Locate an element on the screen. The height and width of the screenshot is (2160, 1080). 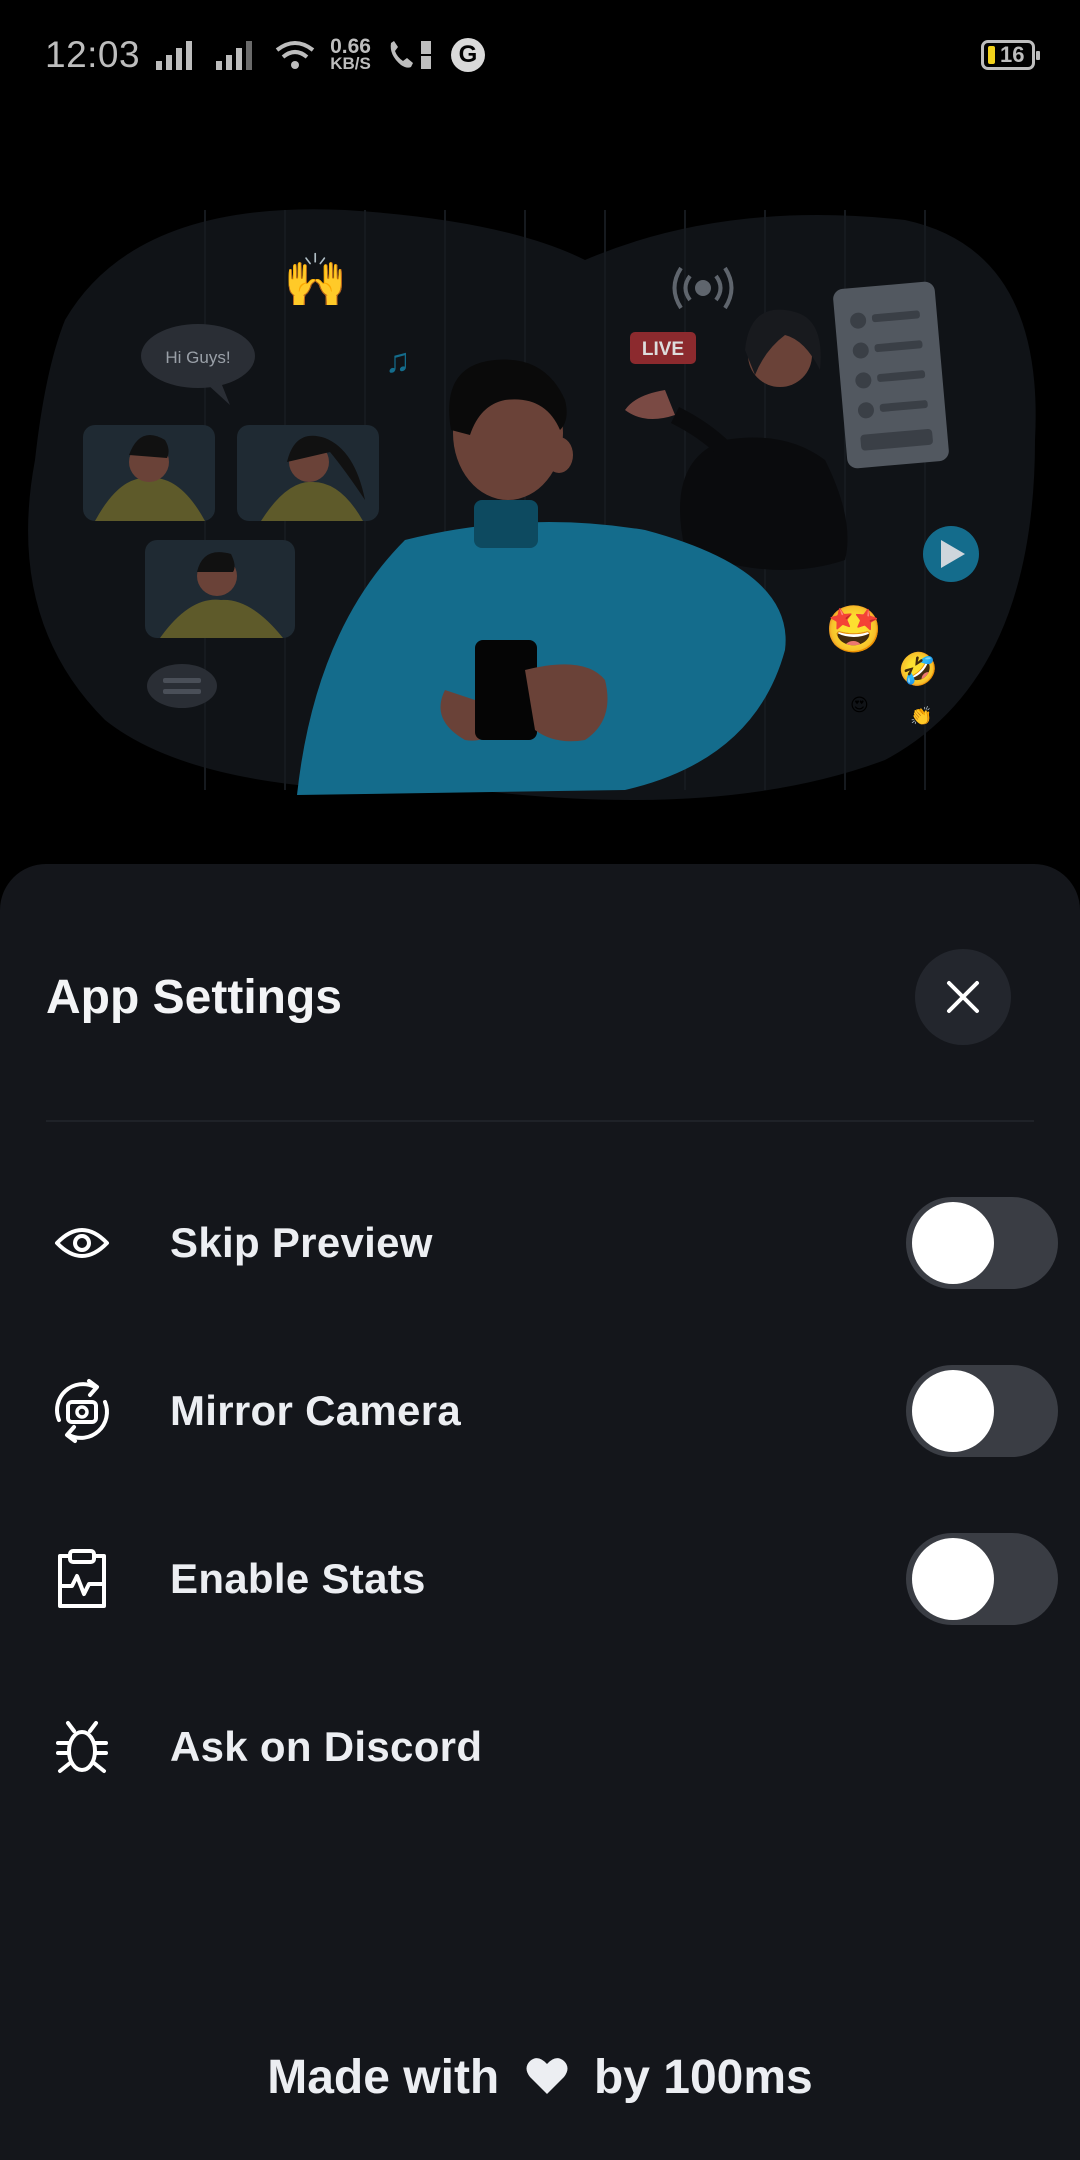
close-icon is located at coordinates (963, 997).